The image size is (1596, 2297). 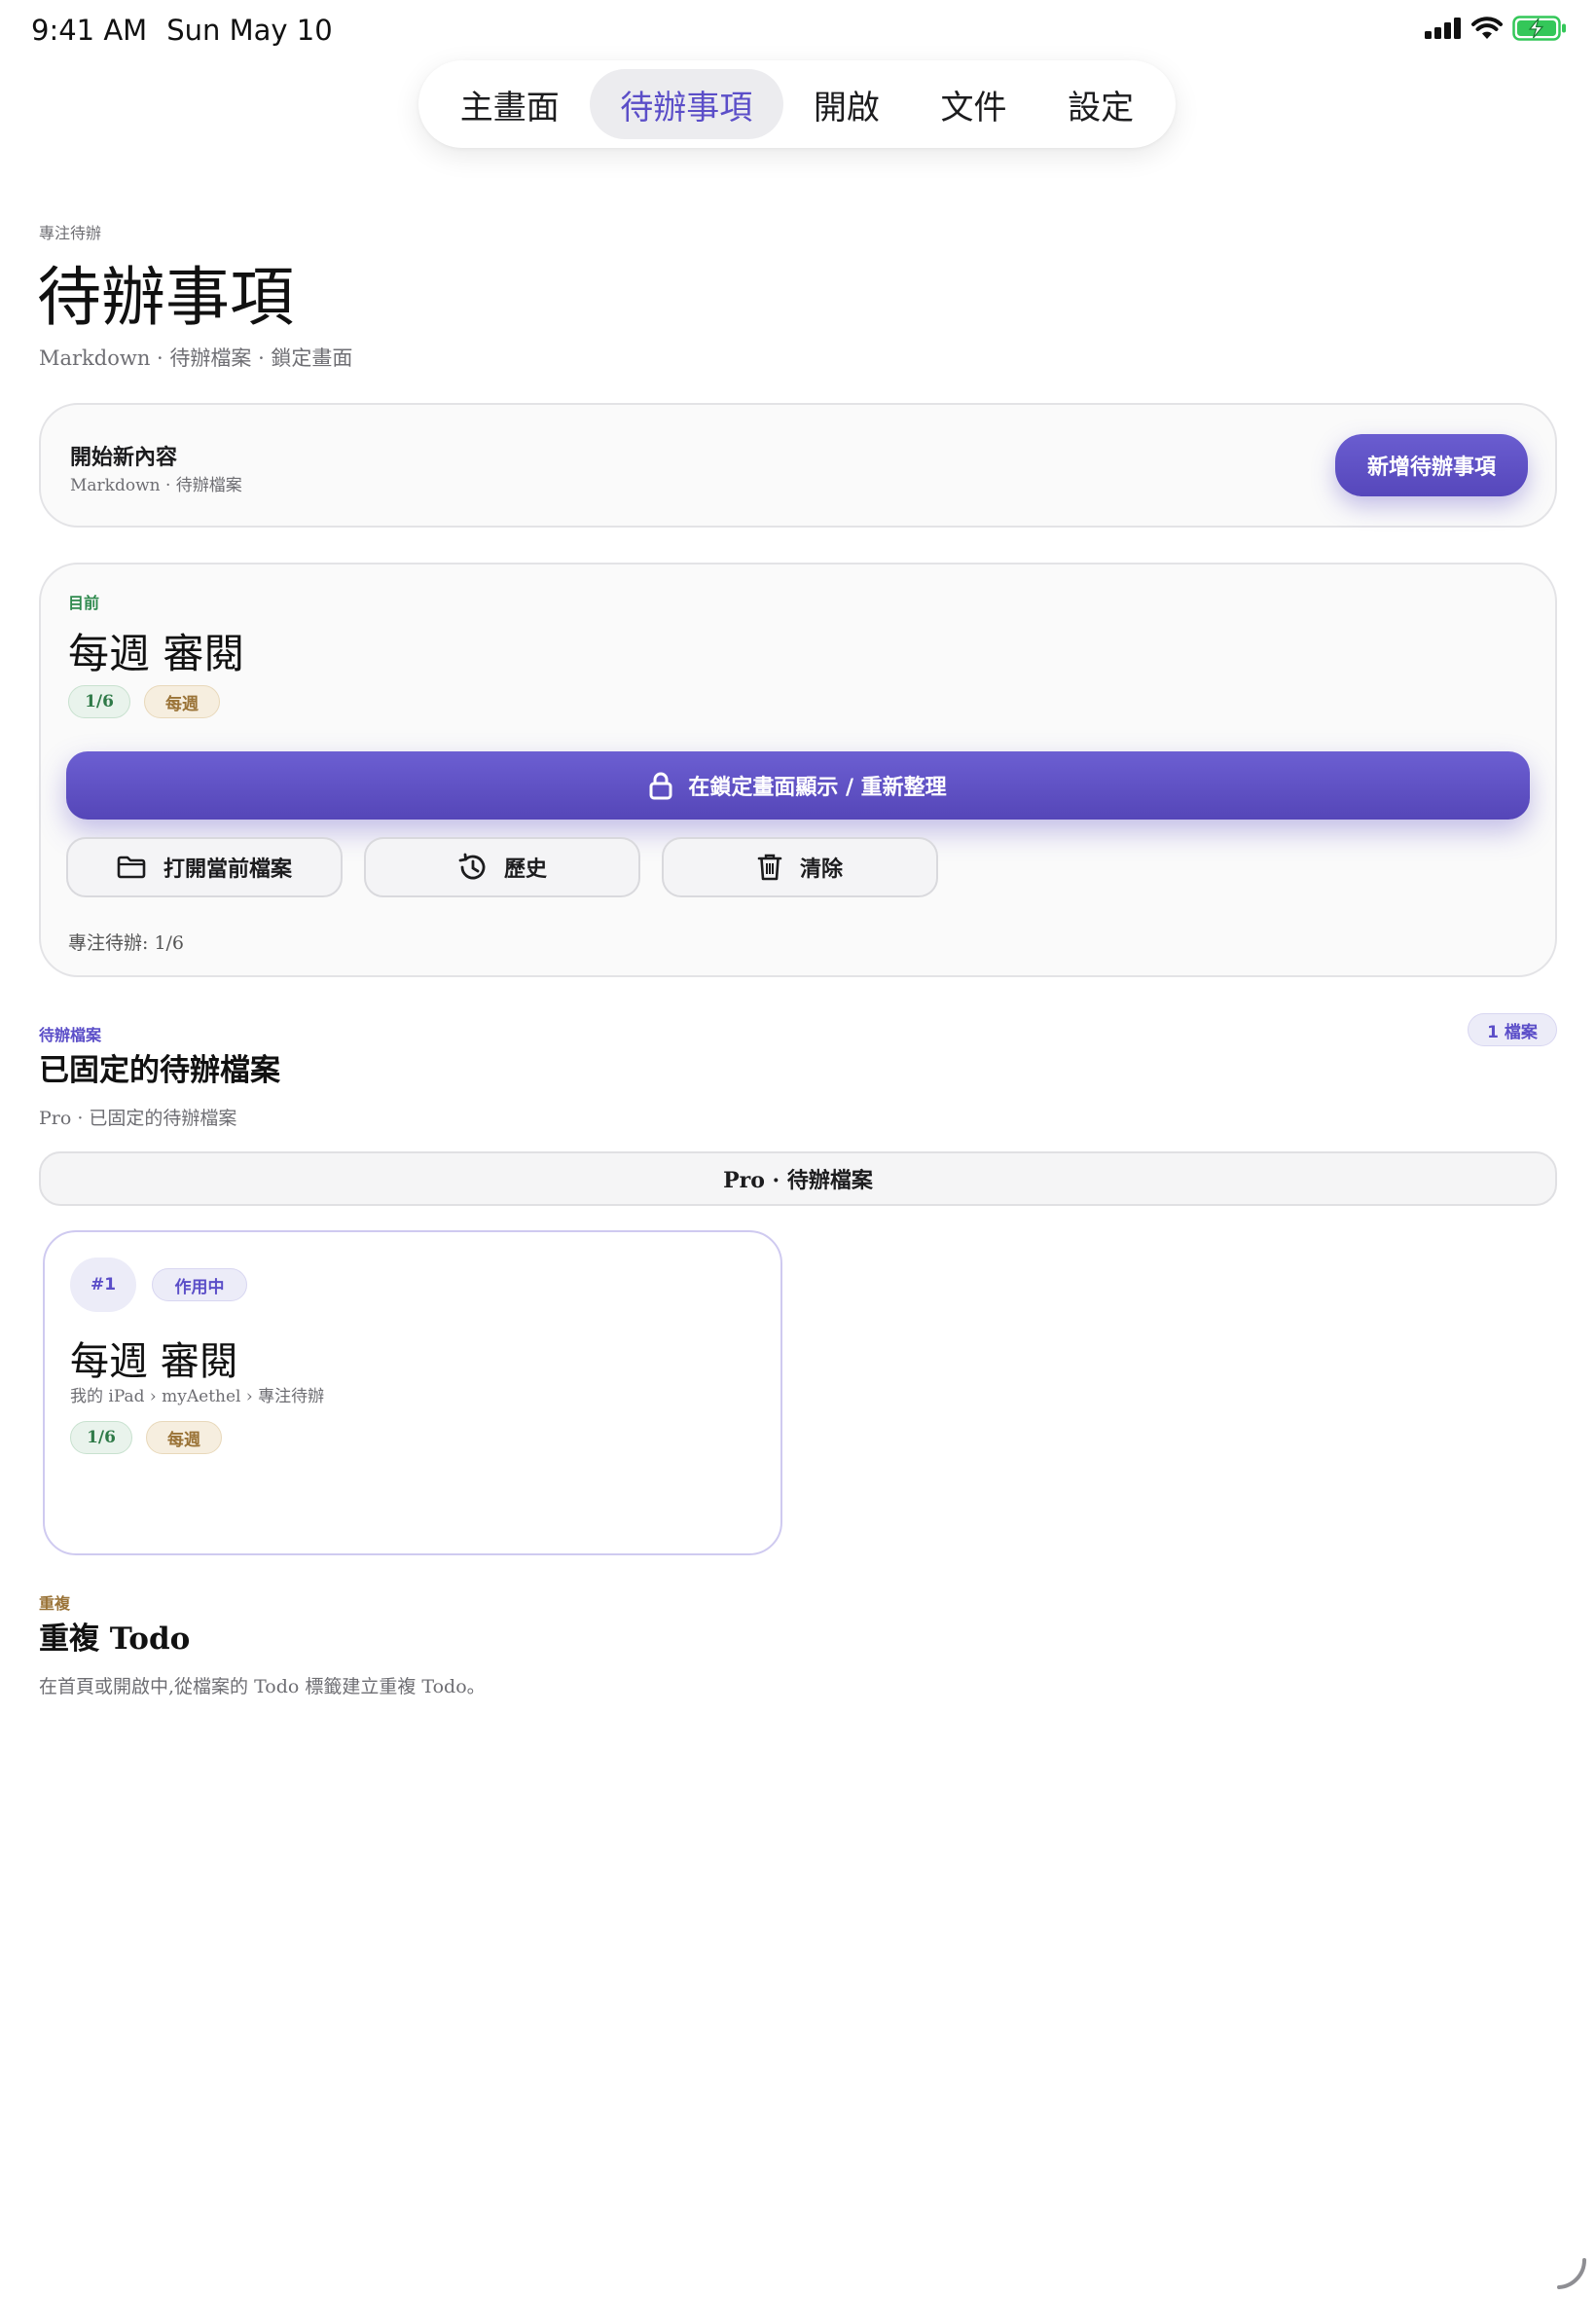 I want to click on open-current-file-label: 打開當前檔案, so click(x=228, y=870).